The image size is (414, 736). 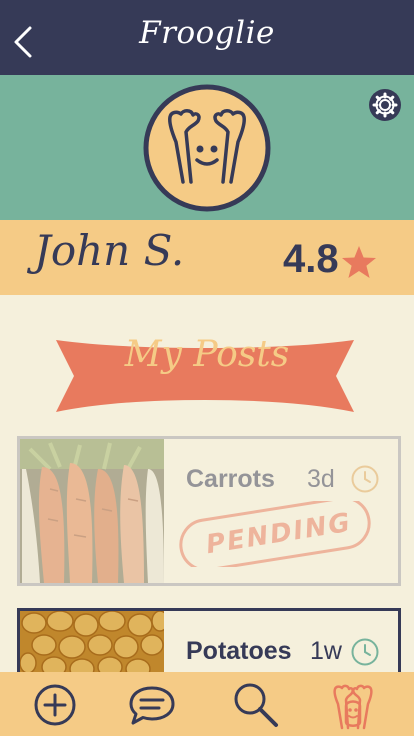 I want to click on post-title: Potatoes, so click(x=239, y=651).